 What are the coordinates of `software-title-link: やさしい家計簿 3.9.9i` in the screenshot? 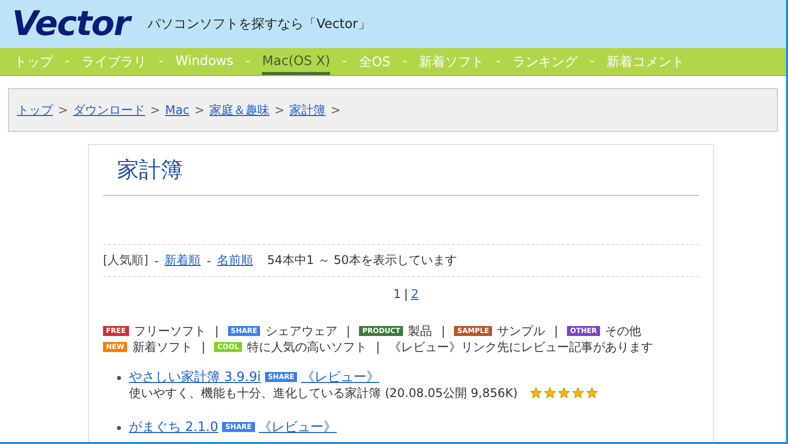 It's located at (195, 377).